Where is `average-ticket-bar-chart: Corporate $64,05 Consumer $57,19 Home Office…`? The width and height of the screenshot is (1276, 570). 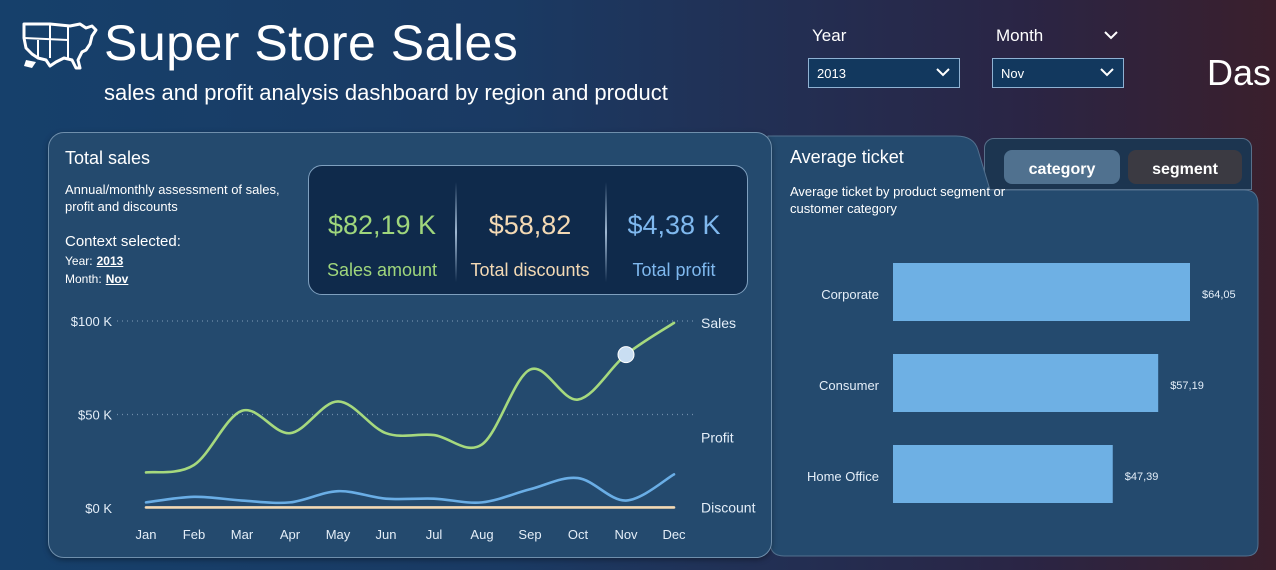
average-ticket-bar-chart: Corporate $64,05 Consumer $57,19 Home Office… is located at coordinates (1021, 383).